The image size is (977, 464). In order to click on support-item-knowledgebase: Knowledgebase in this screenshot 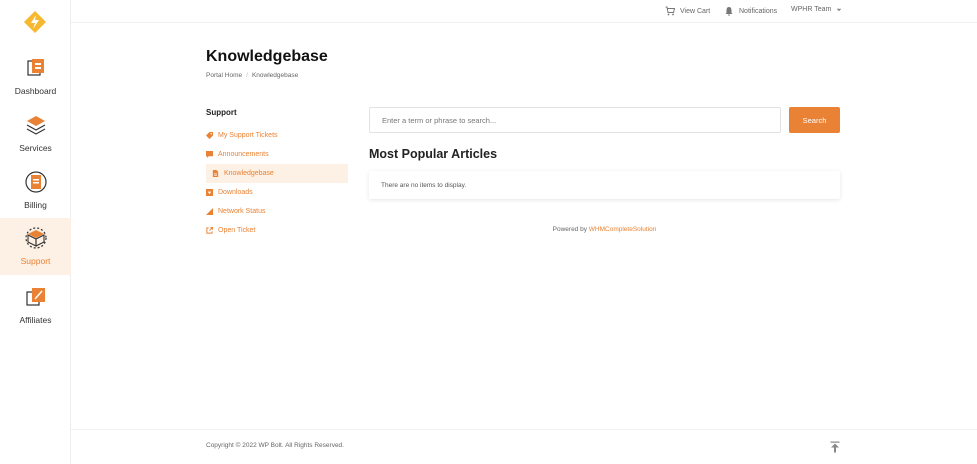, I will do `click(277, 173)`.